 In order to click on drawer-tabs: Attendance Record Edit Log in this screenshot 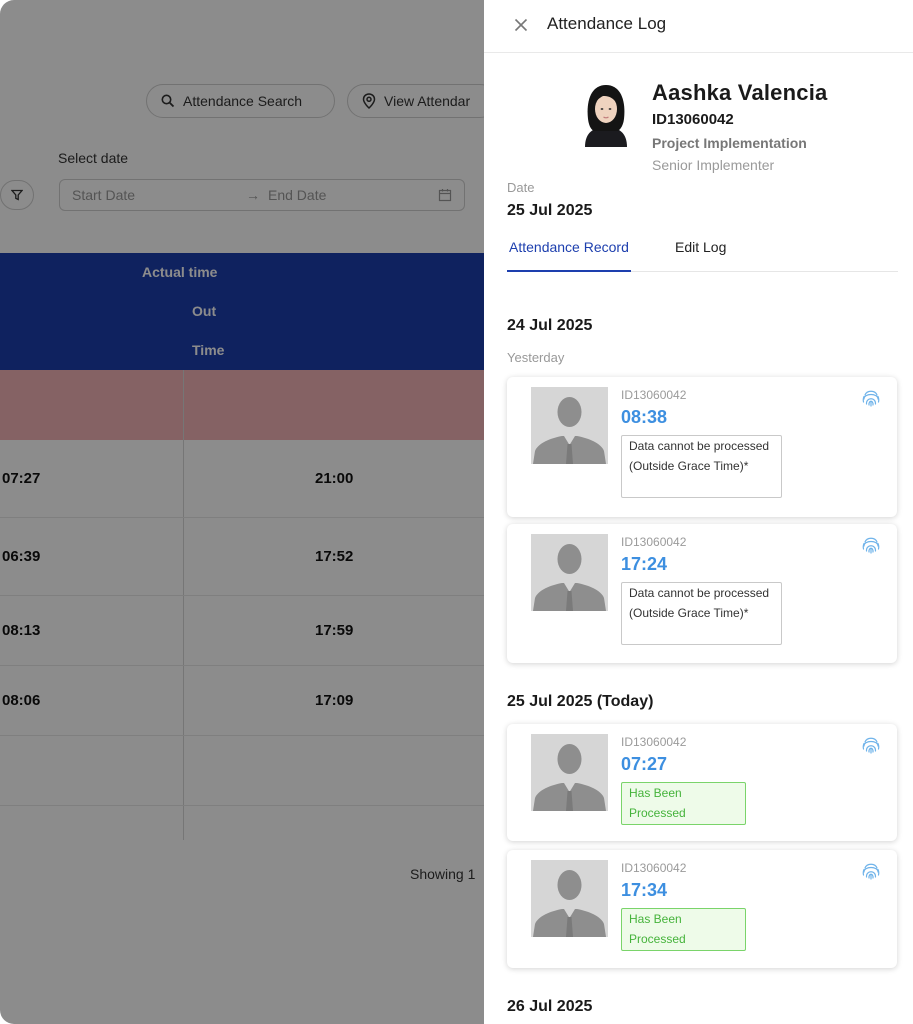, I will do `click(702, 251)`.